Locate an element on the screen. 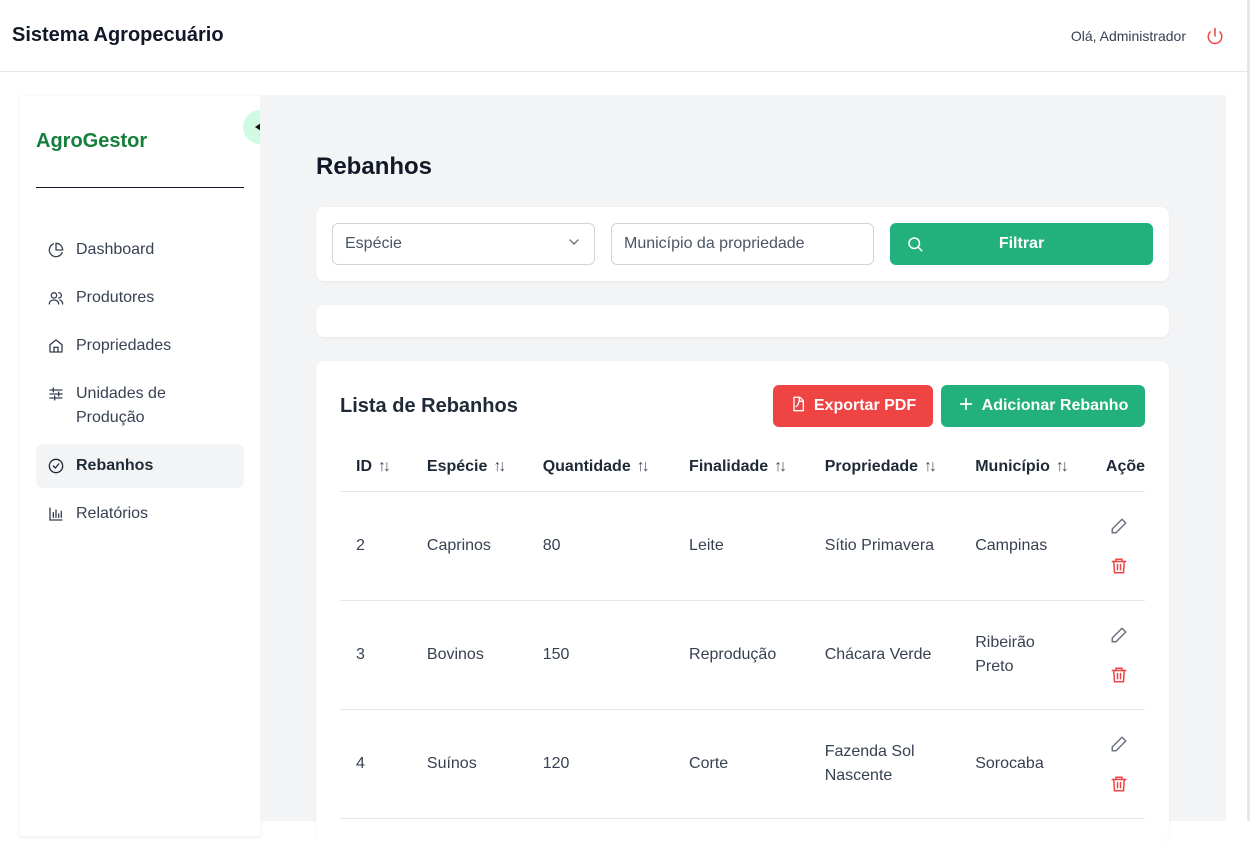 The height and width of the screenshot is (841, 1250). species-select-value: Espécie is located at coordinates (373, 243).